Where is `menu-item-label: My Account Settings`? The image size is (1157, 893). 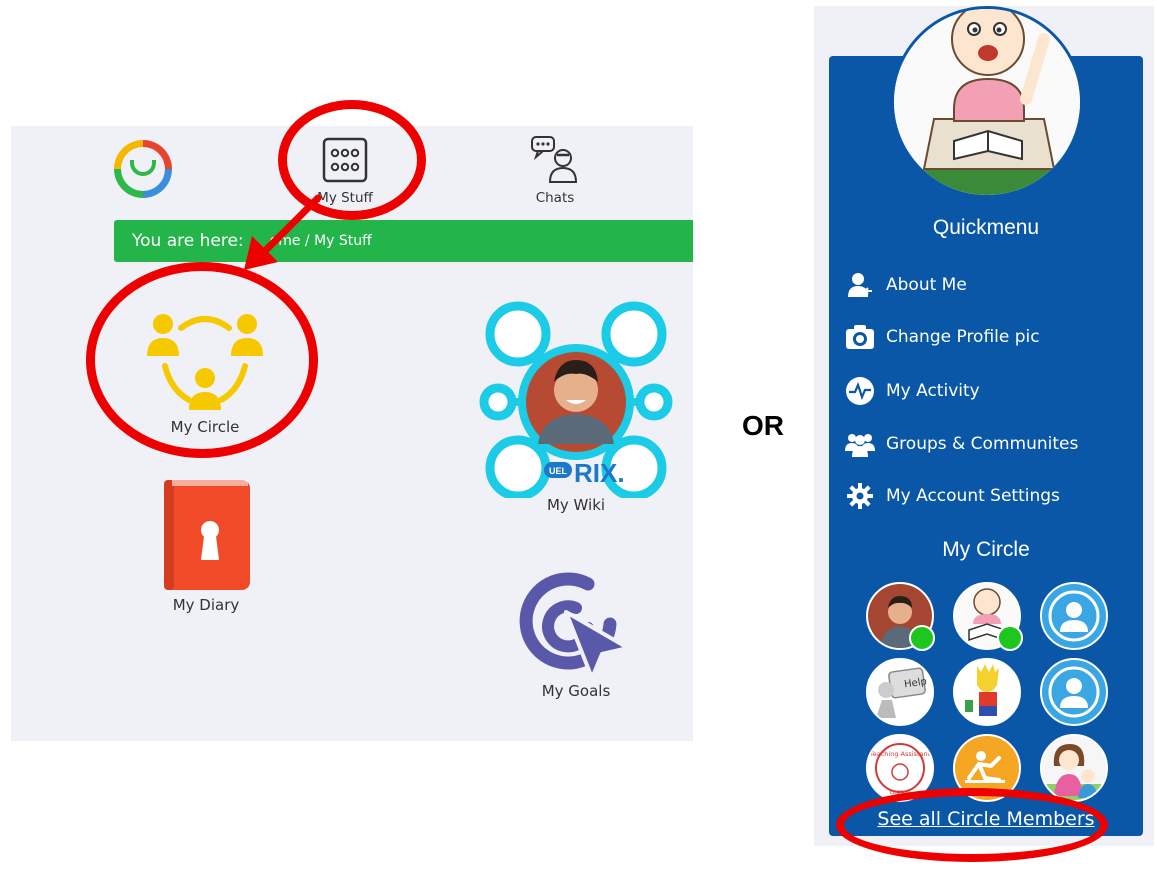
menu-item-label: My Account Settings is located at coordinates (973, 496).